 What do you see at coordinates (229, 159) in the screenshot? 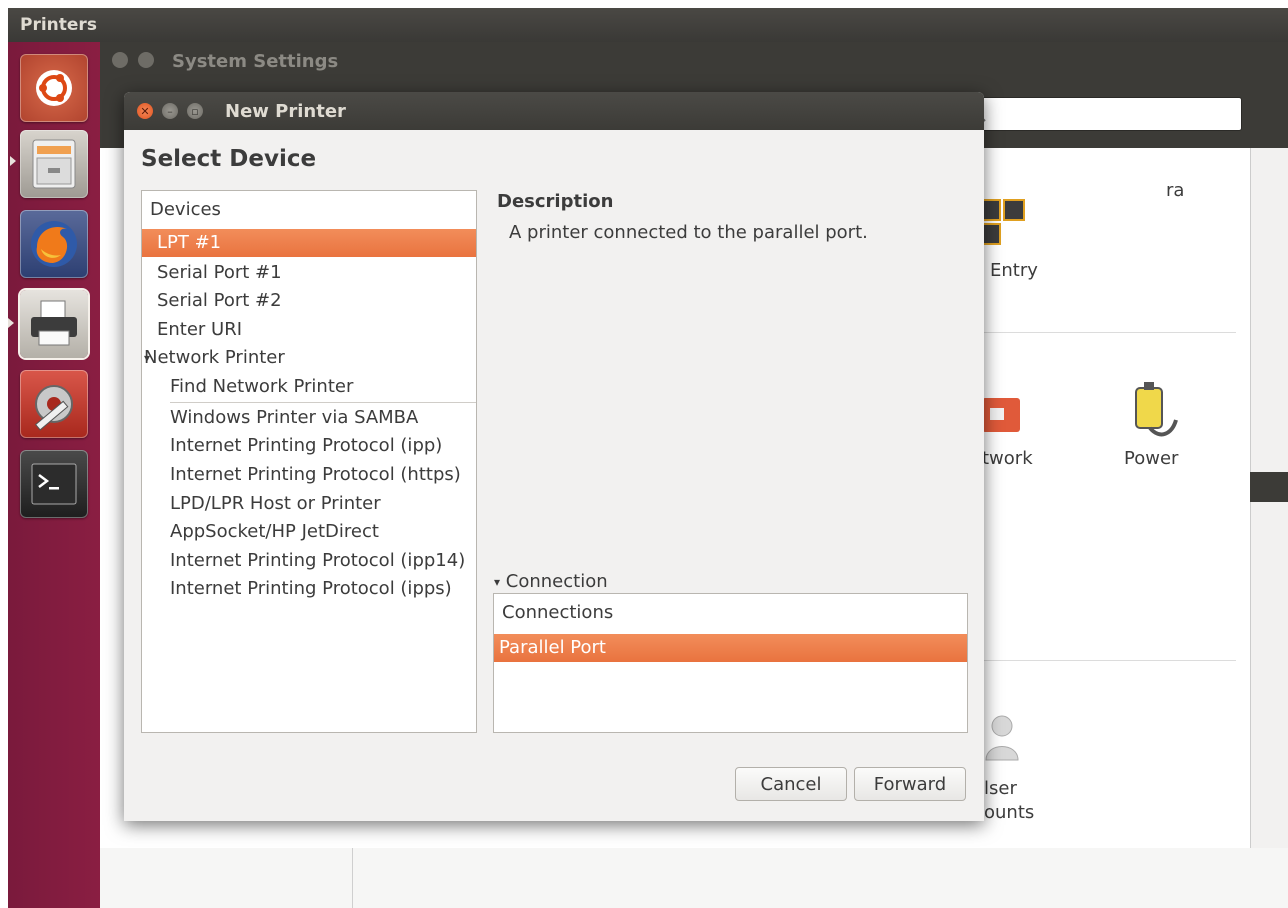
I see `page-title: Select Device` at bounding box center [229, 159].